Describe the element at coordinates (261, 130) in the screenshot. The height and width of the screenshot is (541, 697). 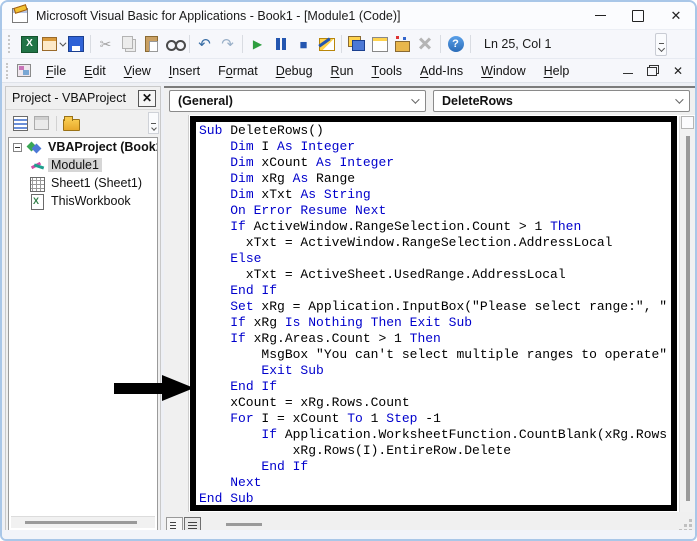
I see `code-line: Sub DeleteRows()` at that location.